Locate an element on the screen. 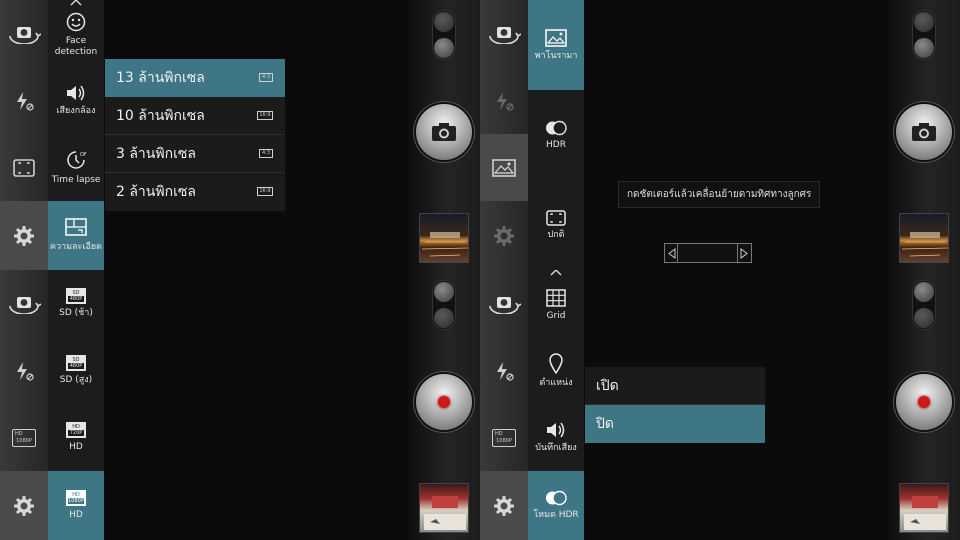 Image resolution: width=960 pixels, height=540 pixels. resolution-icon is located at coordinates (76, 227).